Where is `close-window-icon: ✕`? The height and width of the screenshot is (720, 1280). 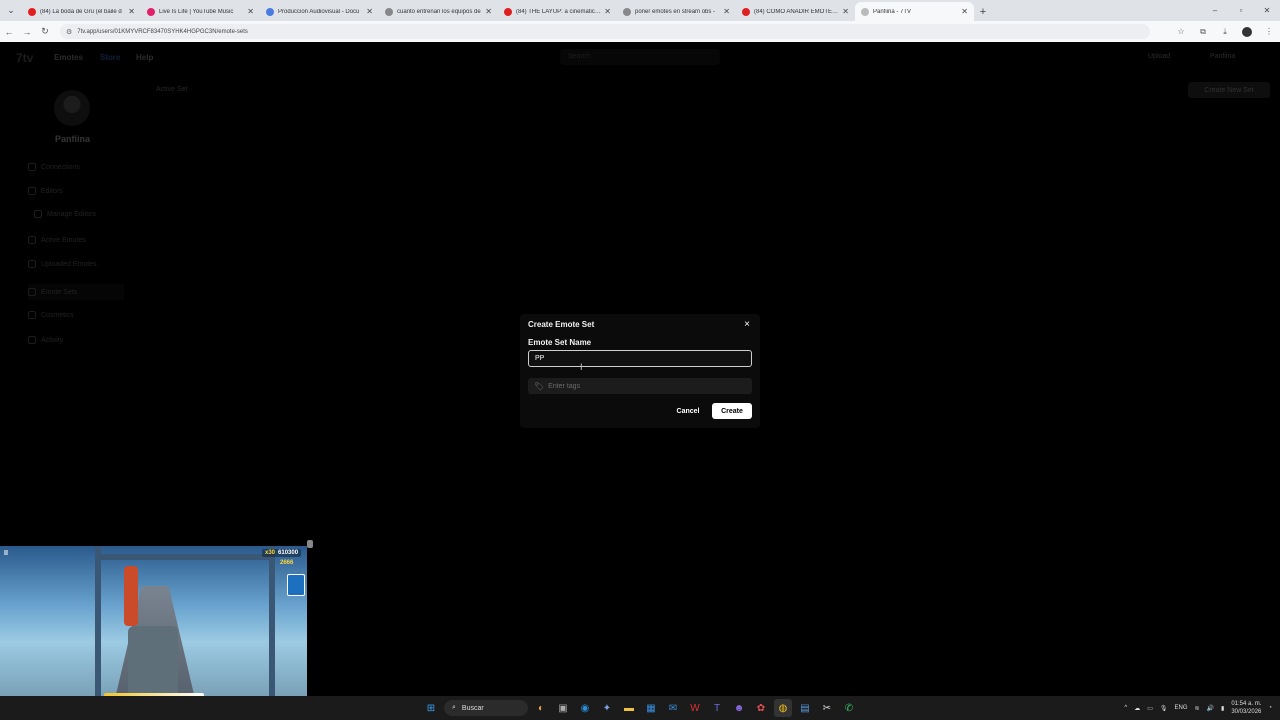 close-window-icon: ✕ is located at coordinates (1267, 10).